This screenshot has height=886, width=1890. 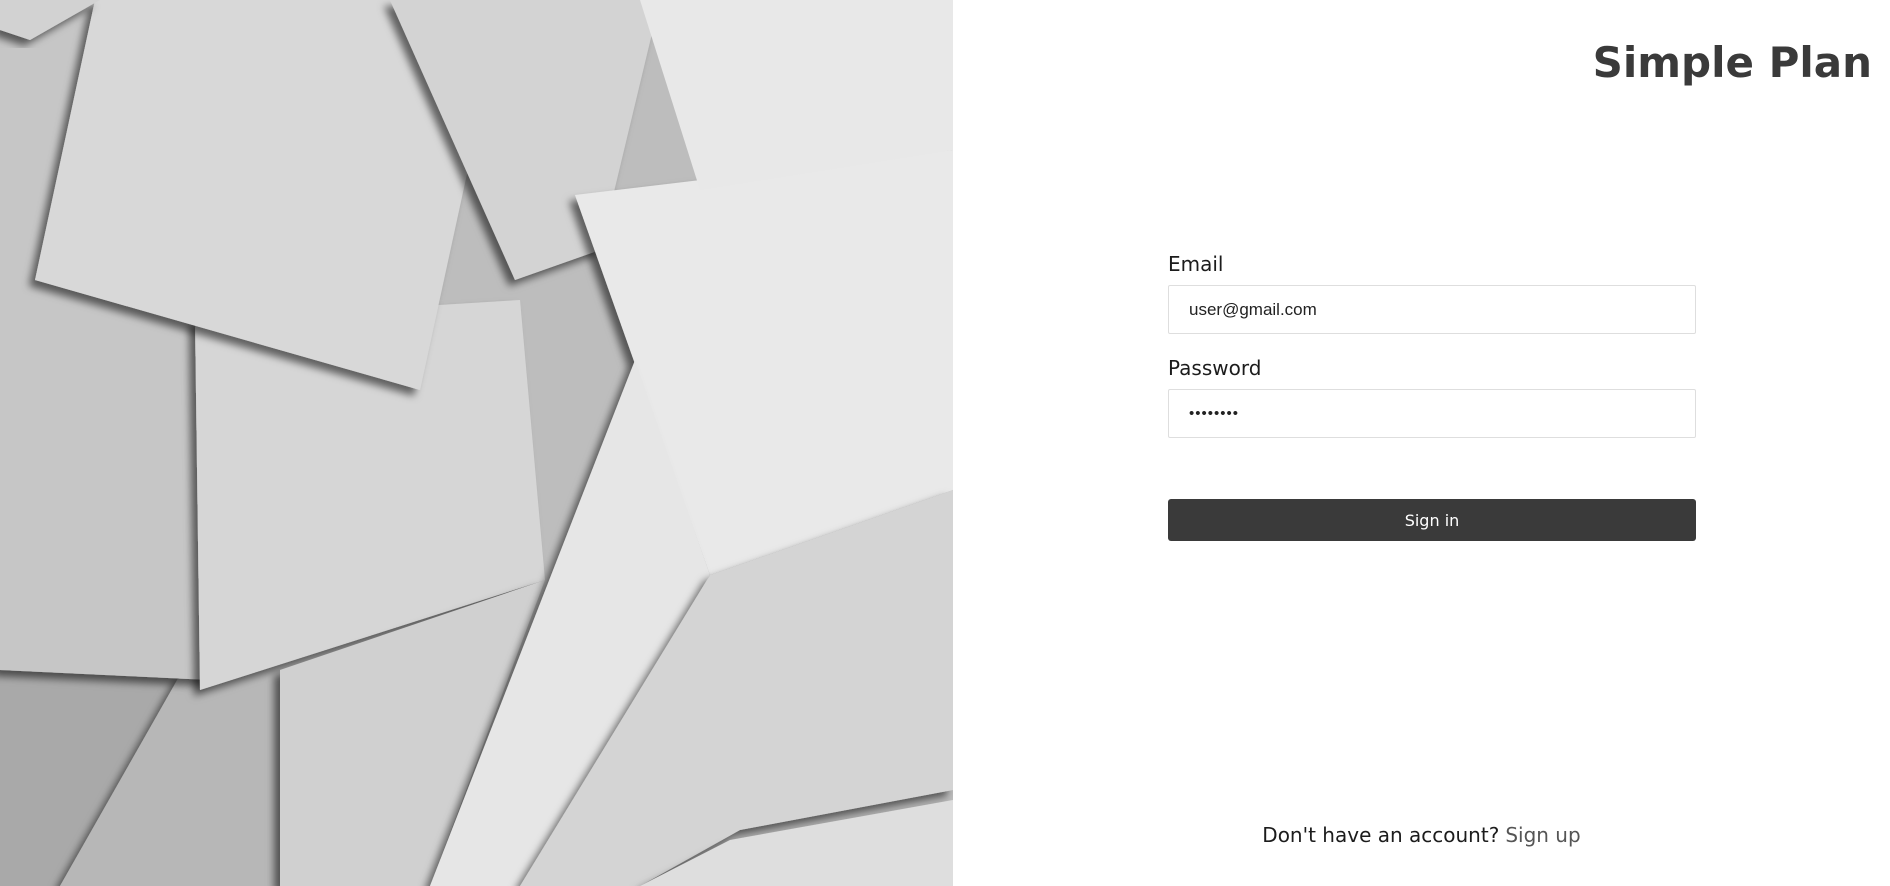 What do you see at coordinates (1432, 309) in the screenshot?
I see `email-field` at bounding box center [1432, 309].